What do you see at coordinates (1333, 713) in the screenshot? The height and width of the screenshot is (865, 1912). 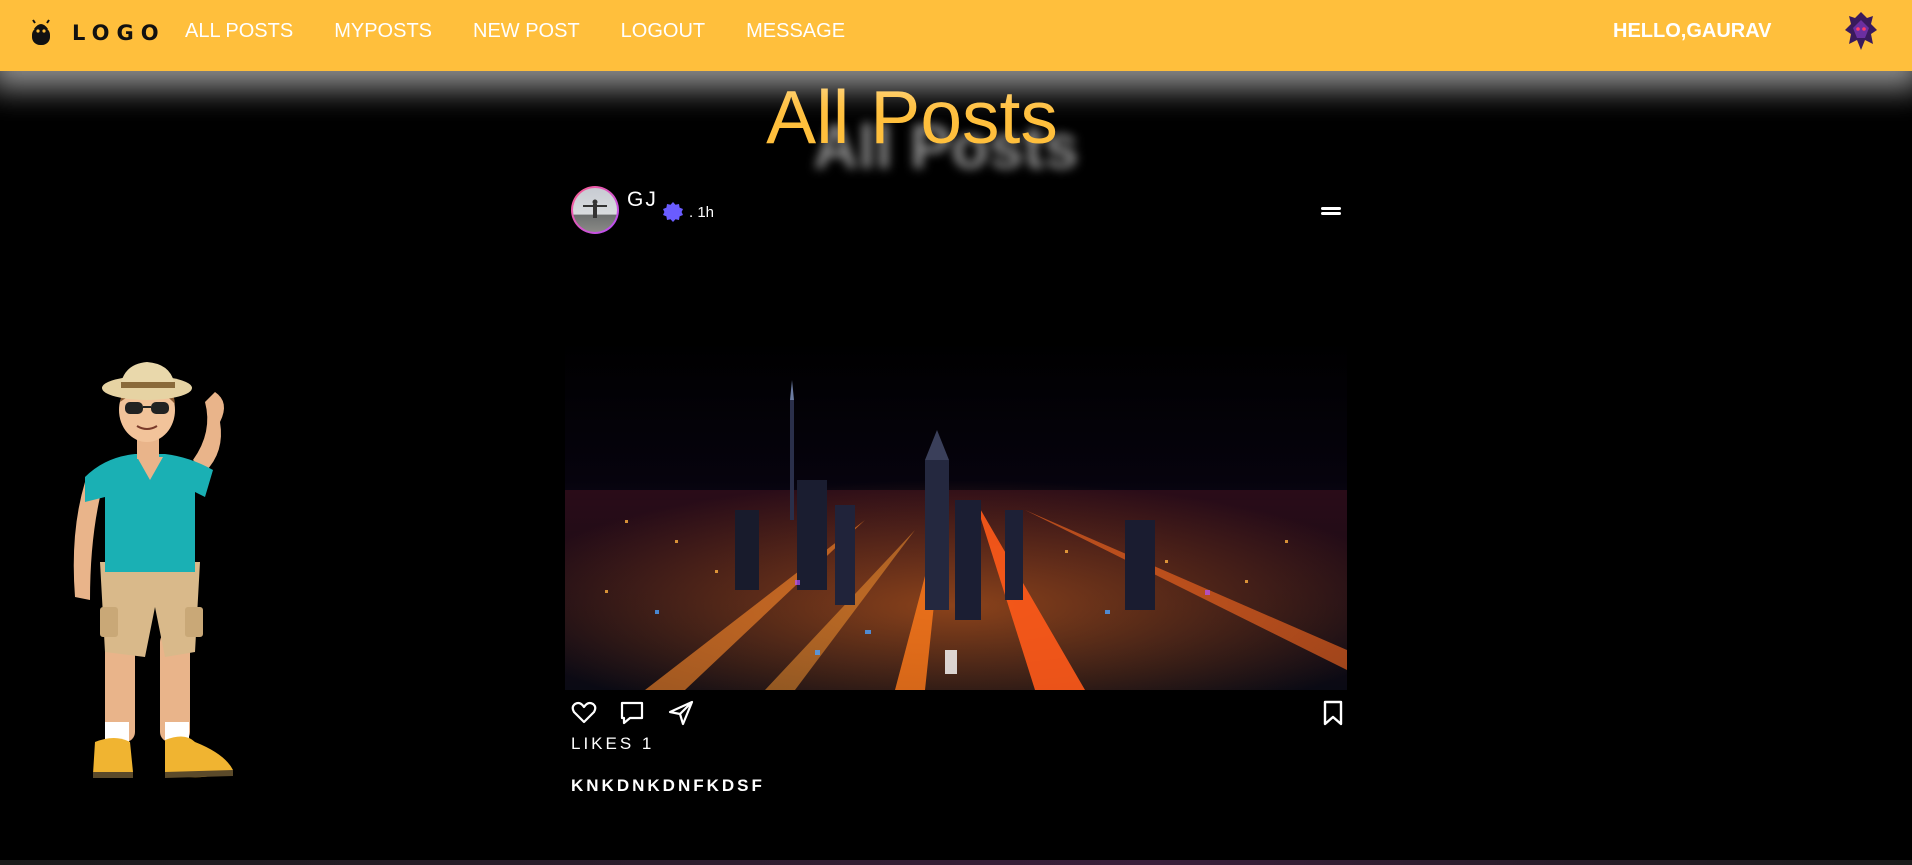 I see `bookmark-icon` at bounding box center [1333, 713].